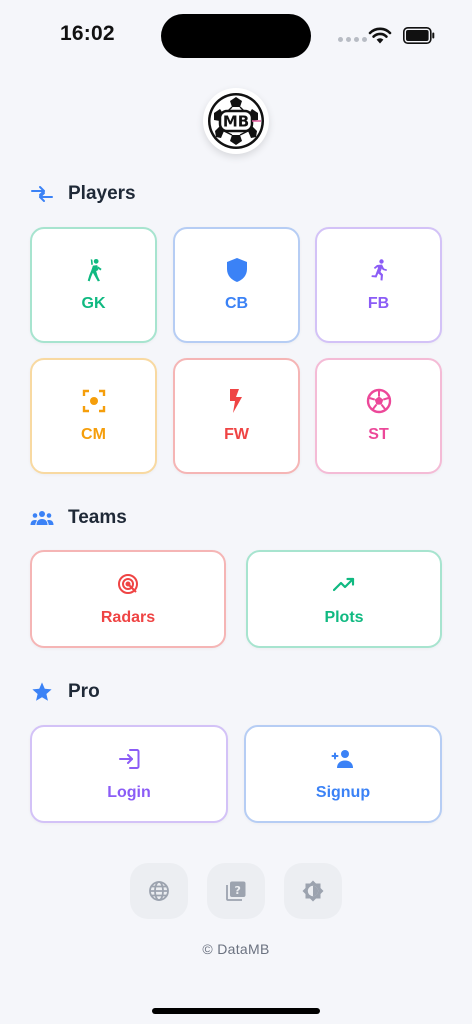 The image size is (472, 1024). Describe the element at coordinates (237, 270) in the screenshot. I see `shield-icon` at that location.